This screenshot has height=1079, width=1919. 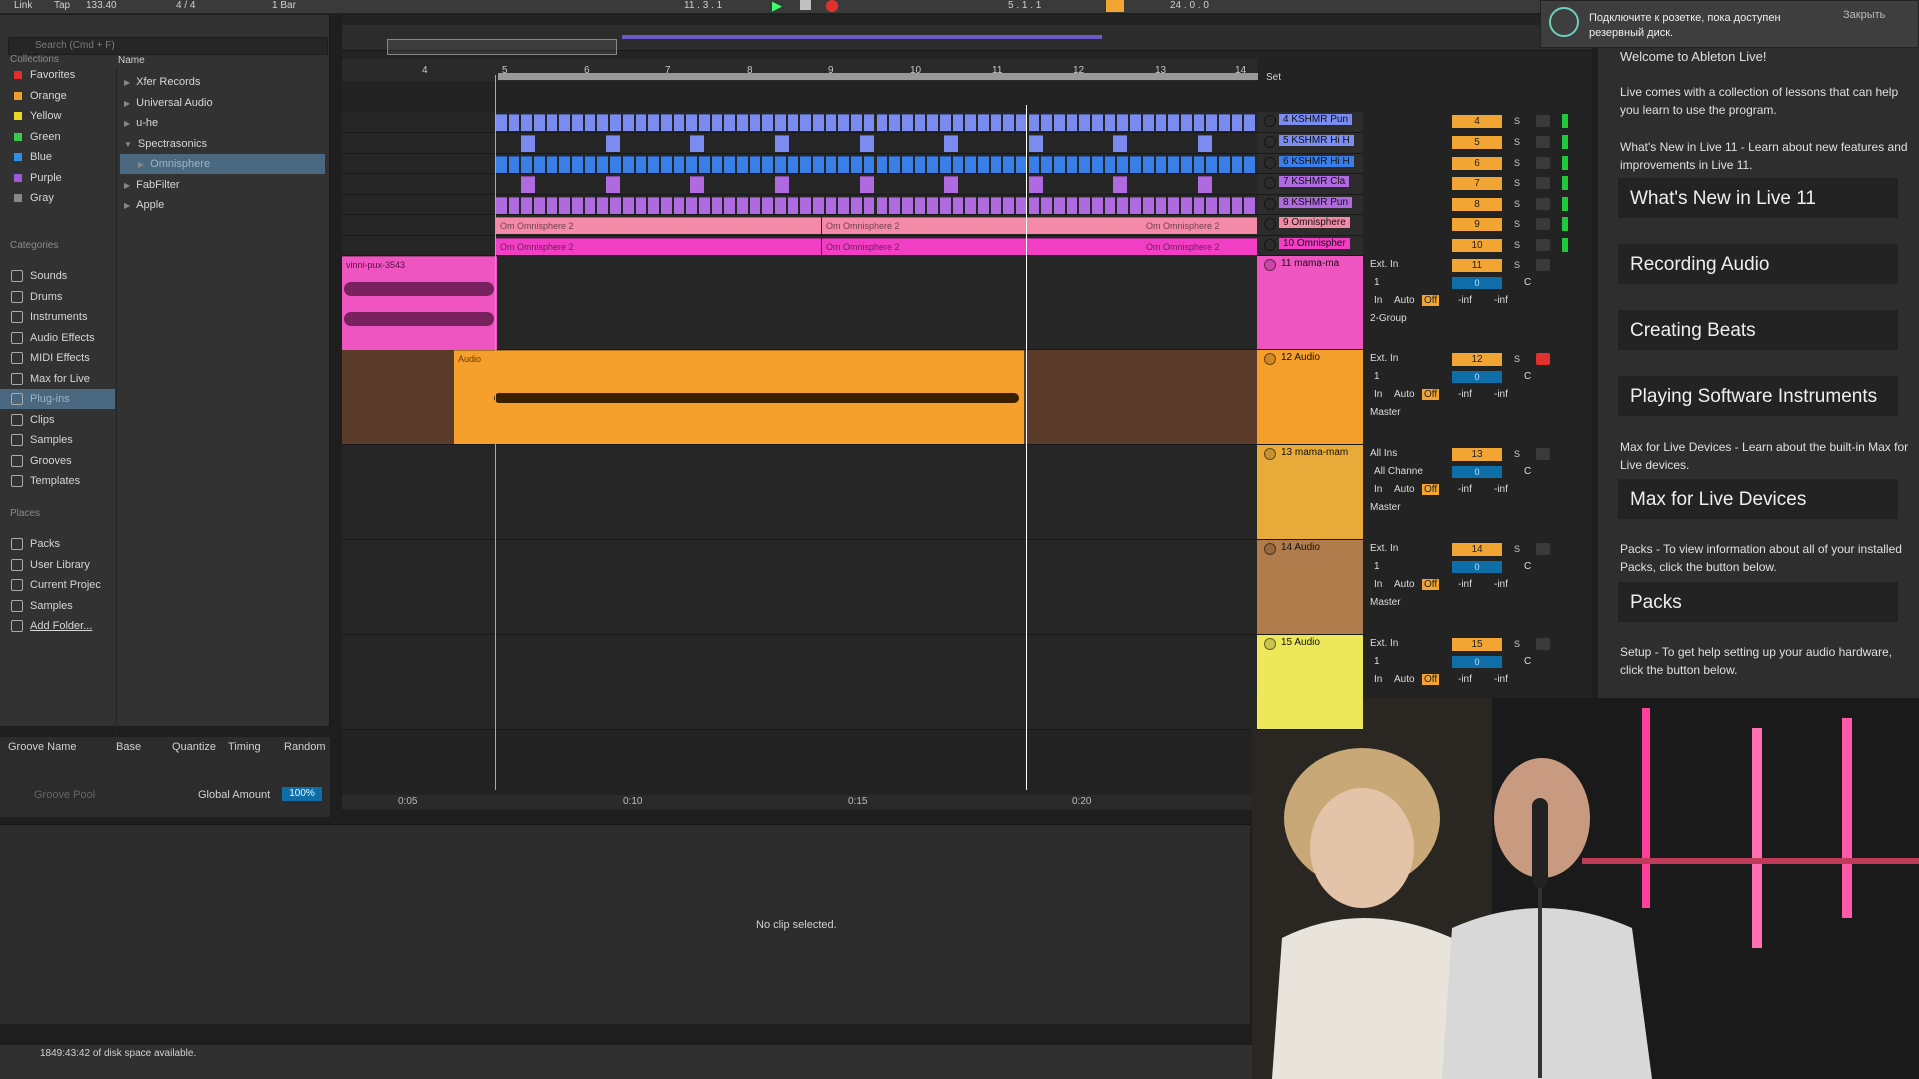 What do you see at coordinates (1383, 453) in the screenshot?
I see `input-type-menu: All Ins` at bounding box center [1383, 453].